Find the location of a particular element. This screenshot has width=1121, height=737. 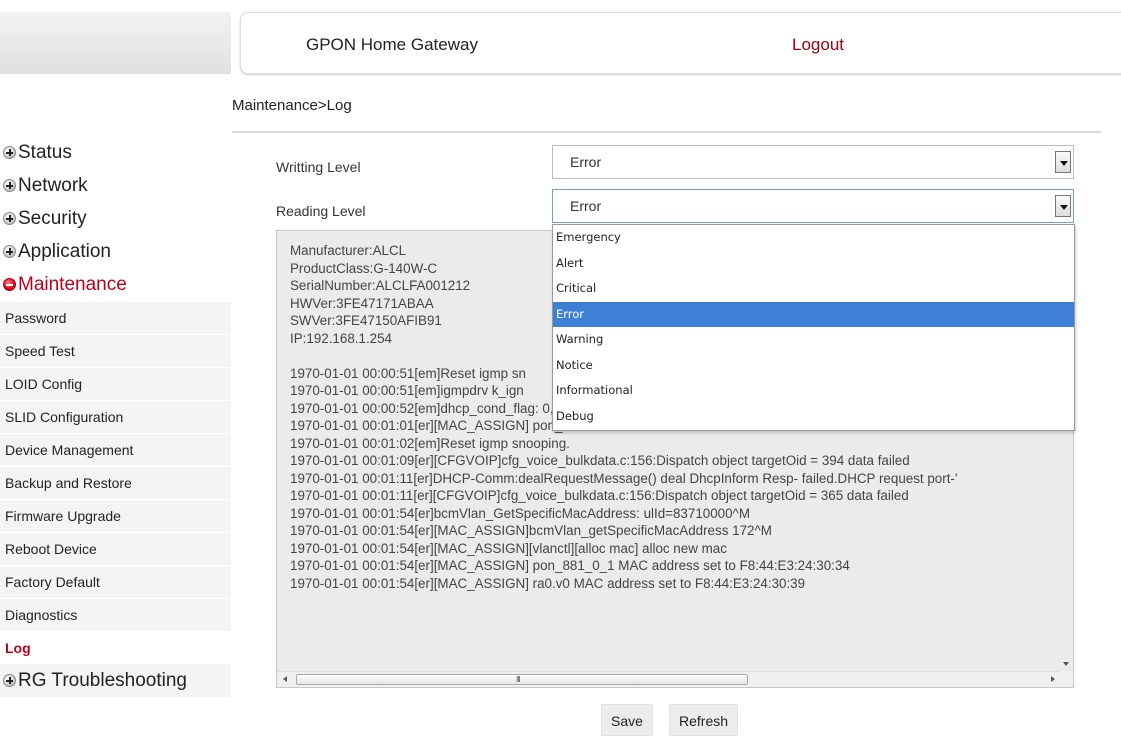

reading-level-select: Error is located at coordinates (813, 206).